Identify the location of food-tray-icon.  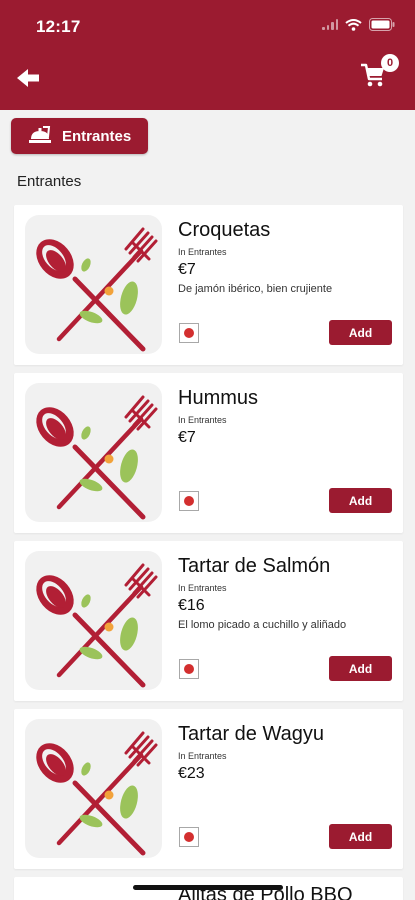
(40, 134).